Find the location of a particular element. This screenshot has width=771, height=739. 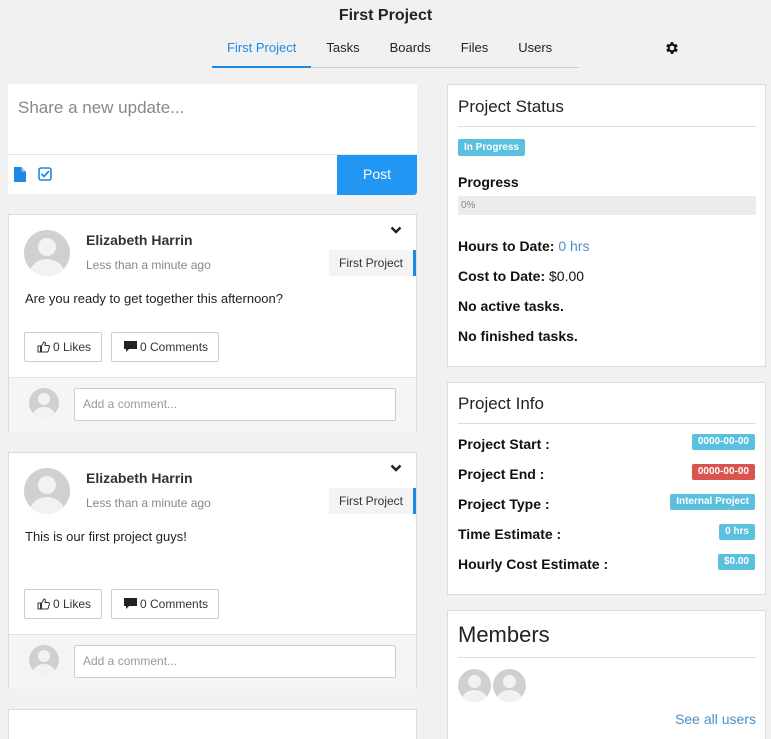

project-start-label: Project Start : is located at coordinates (504, 444).